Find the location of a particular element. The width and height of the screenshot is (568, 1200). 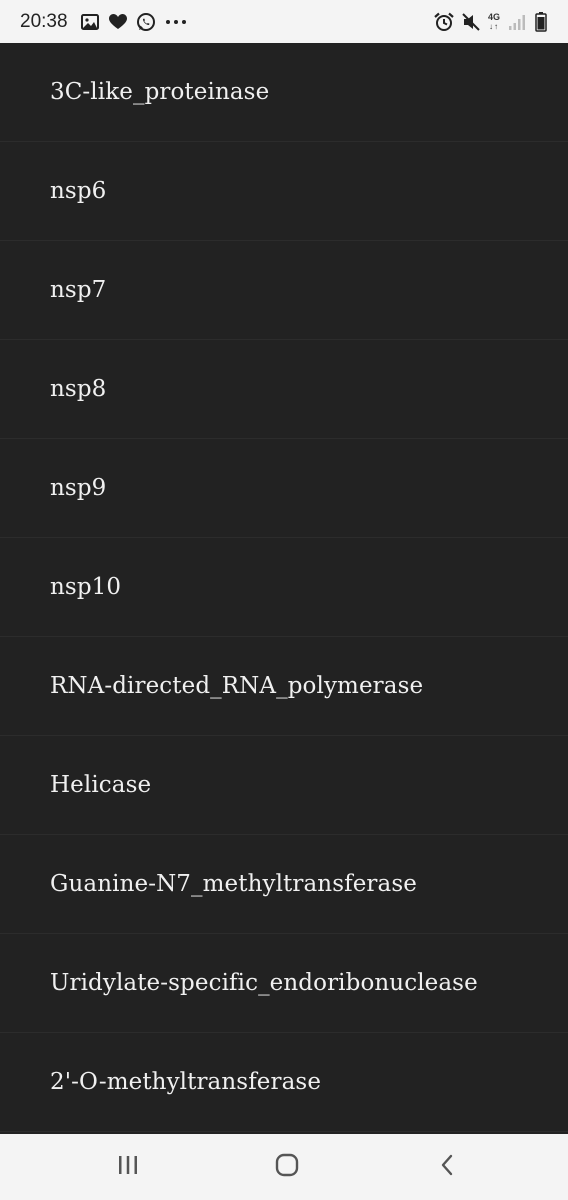

list-item-label: nsp8 is located at coordinates (78, 389).